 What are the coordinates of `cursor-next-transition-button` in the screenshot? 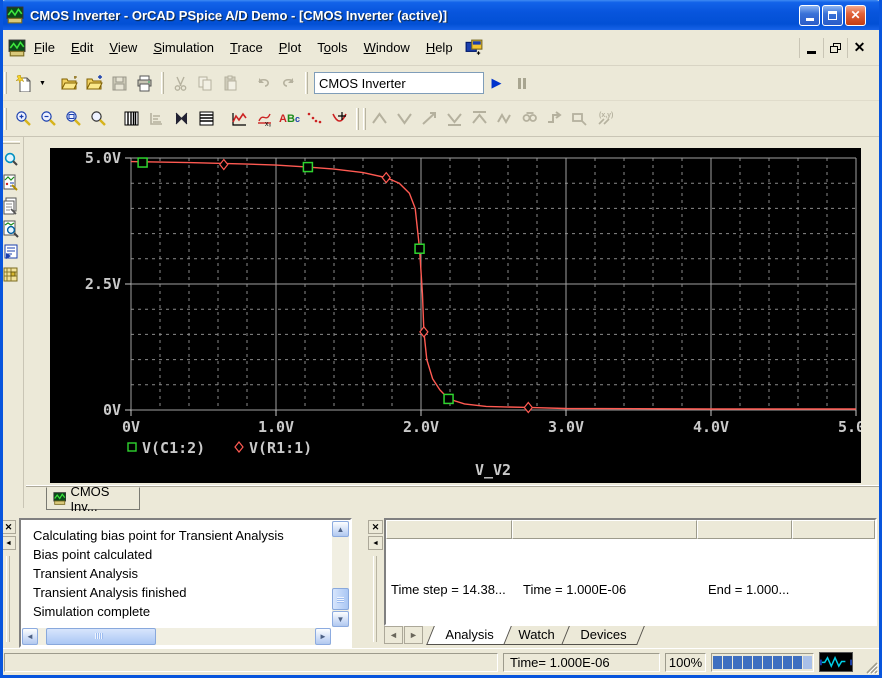 It's located at (554, 119).